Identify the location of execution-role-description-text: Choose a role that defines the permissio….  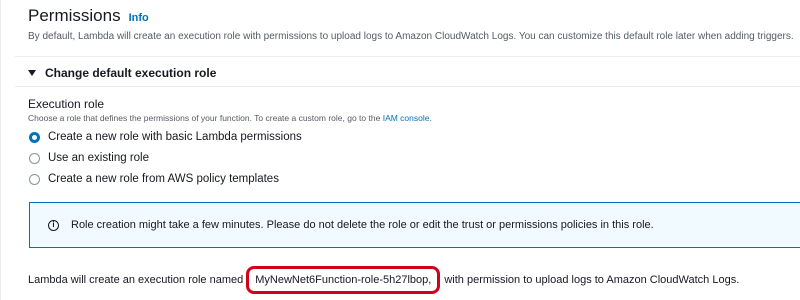
(204, 118).